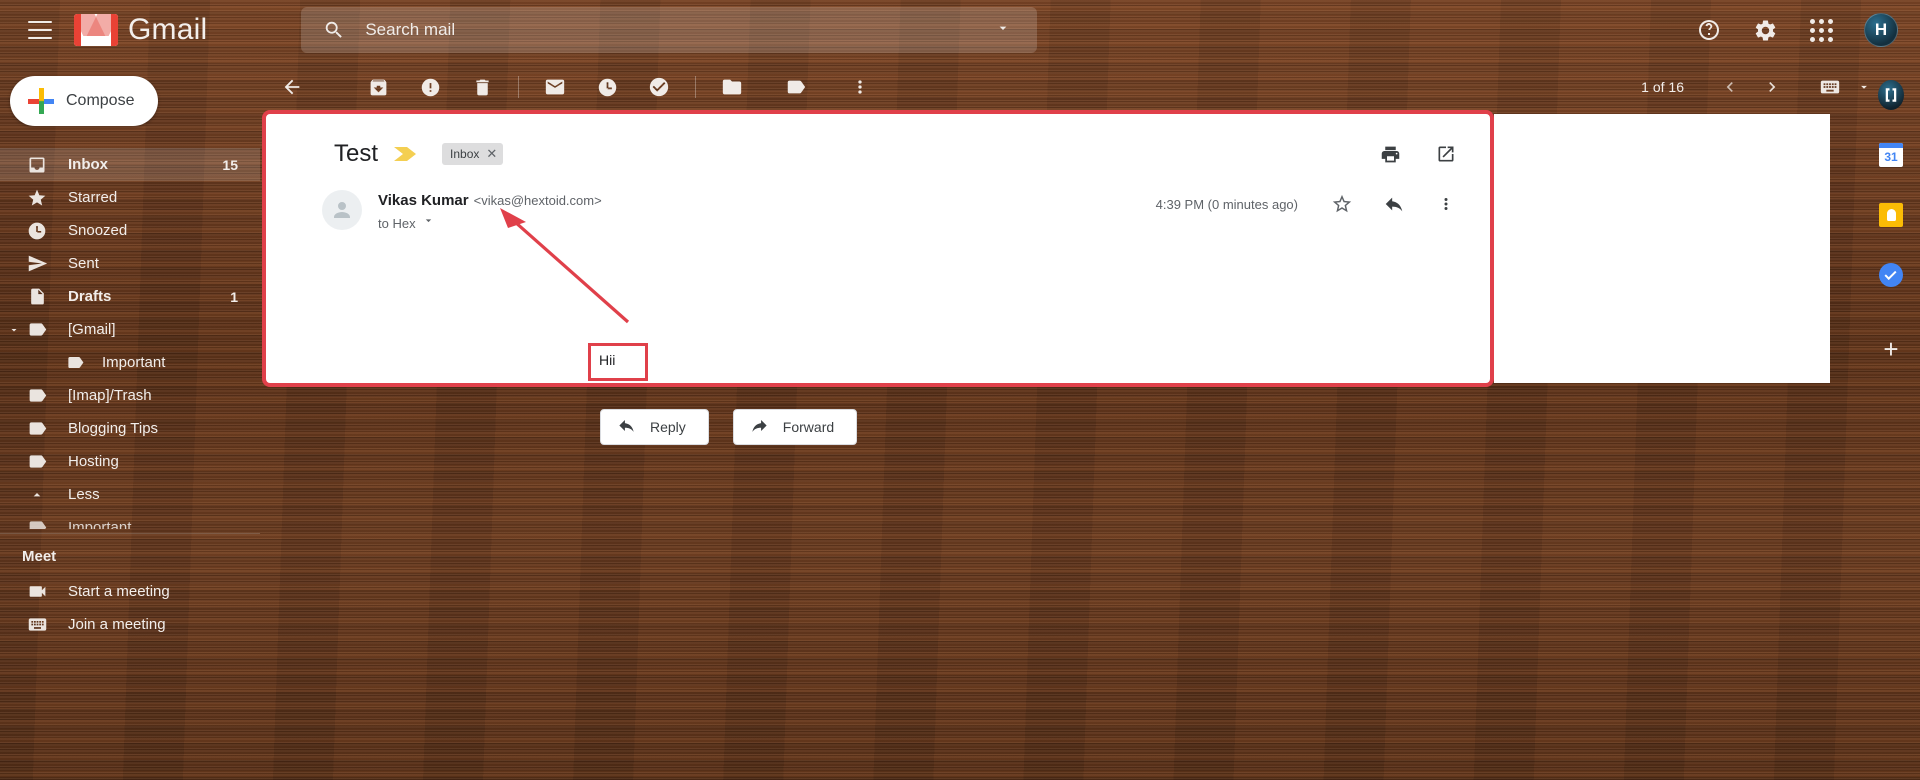  I want to click on recipient-row: to Hex, so click(490, 223).